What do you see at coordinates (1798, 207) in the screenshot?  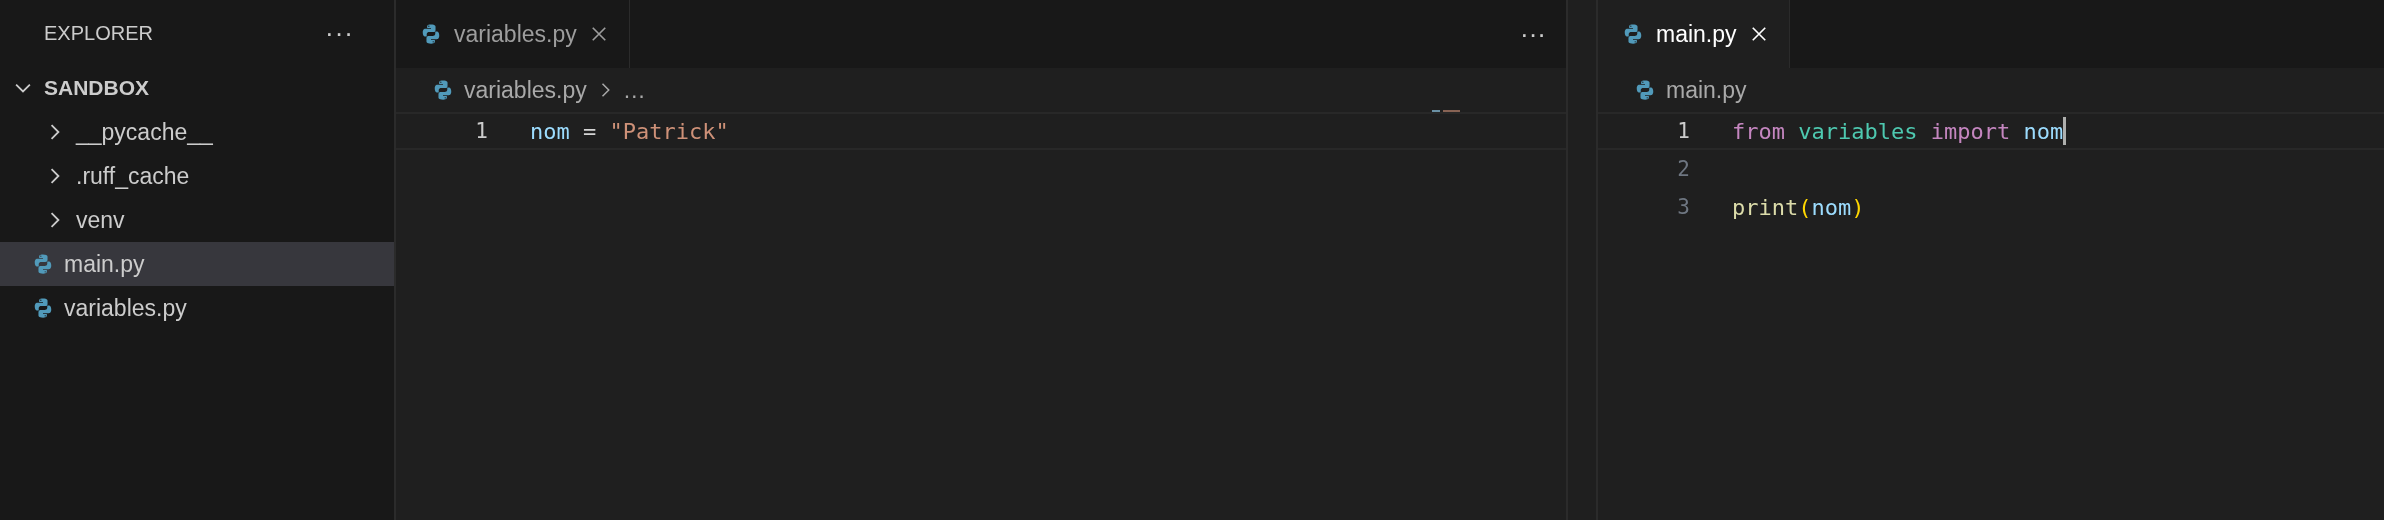 I see `code-line: print(nom)` at bounding box center [1798, 207].